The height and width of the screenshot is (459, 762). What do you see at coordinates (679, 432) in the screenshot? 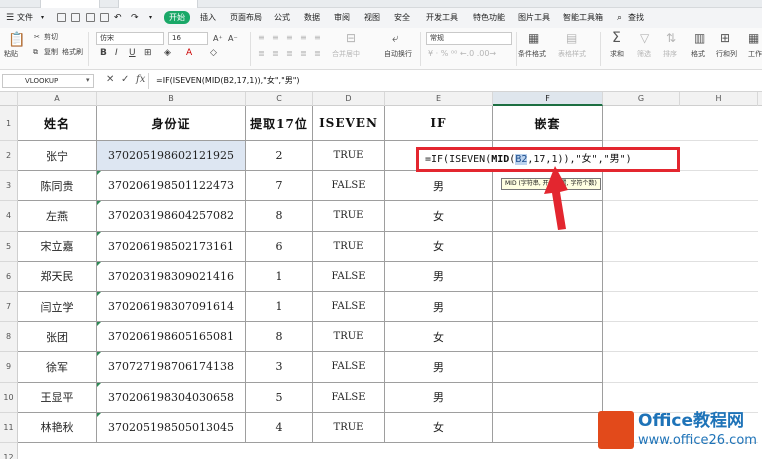
I see `watermark-logo: Office教程网 www.office26.com` at bounding box center [679, 432].